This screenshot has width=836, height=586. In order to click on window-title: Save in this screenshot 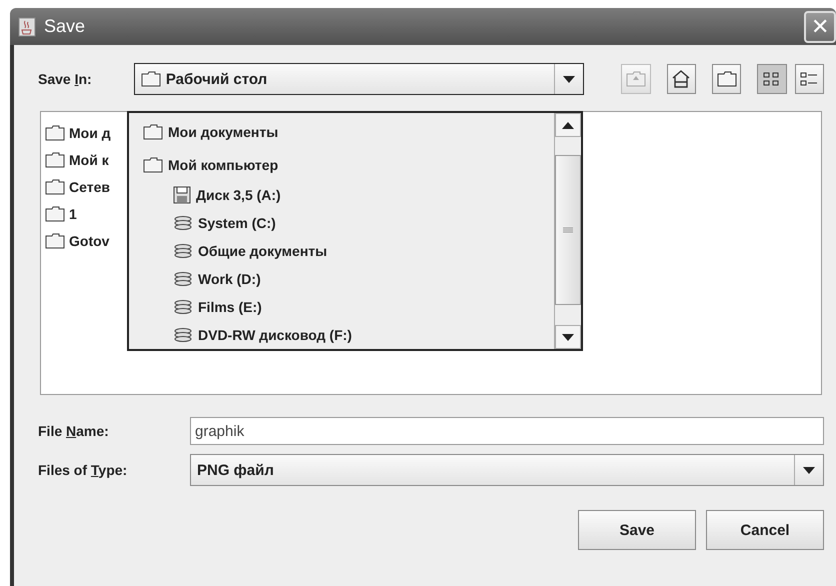, I will do `click(65, 26)`.